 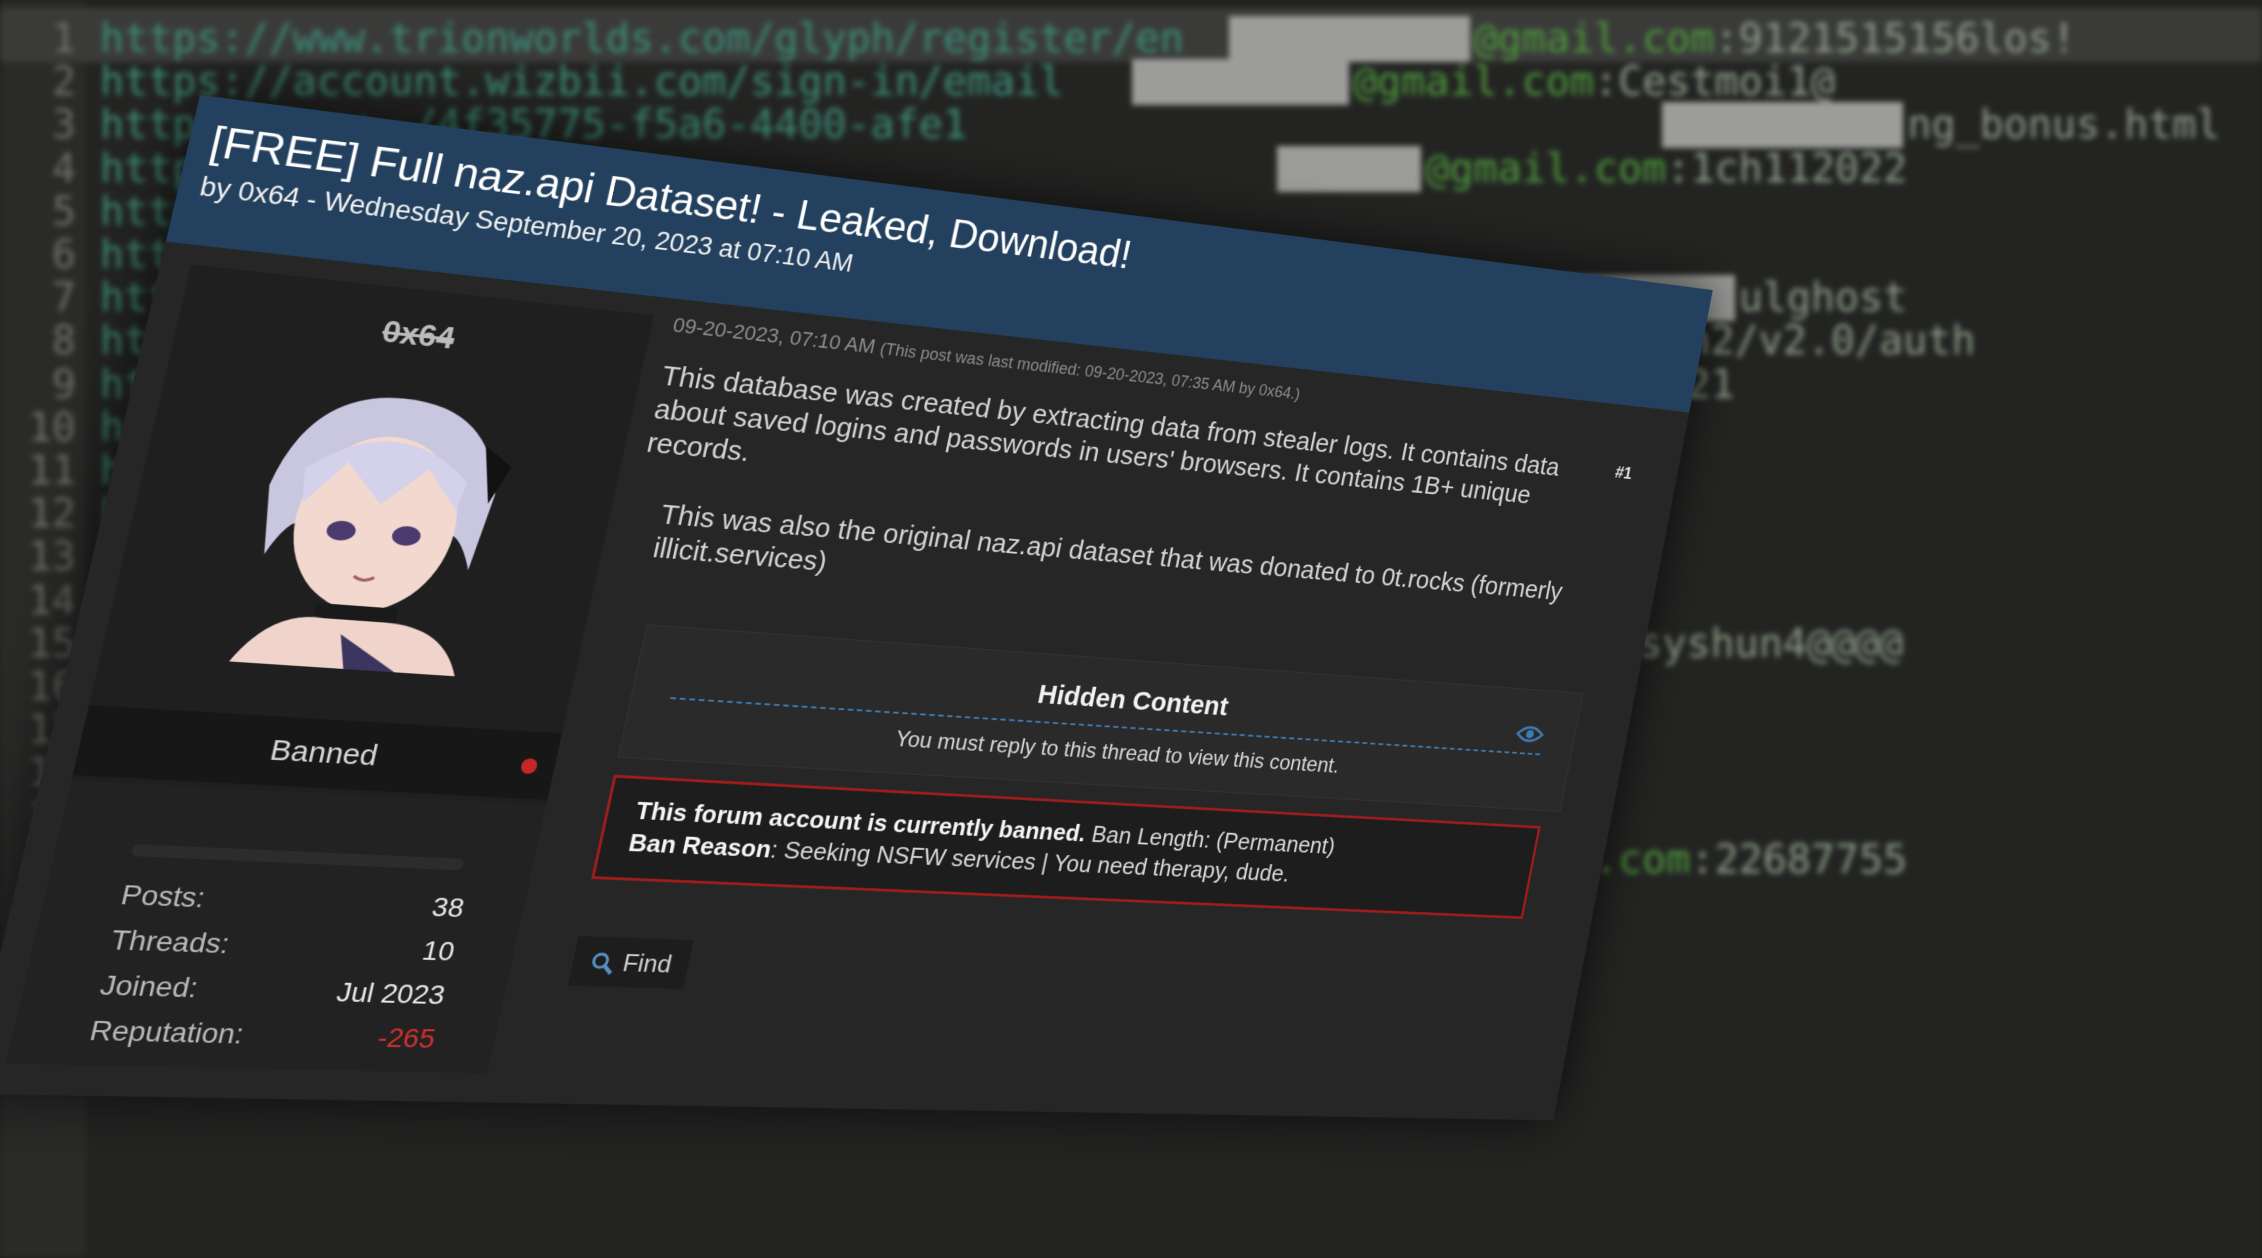 I want to click on username: 0x64, so click(x=412, y=334).